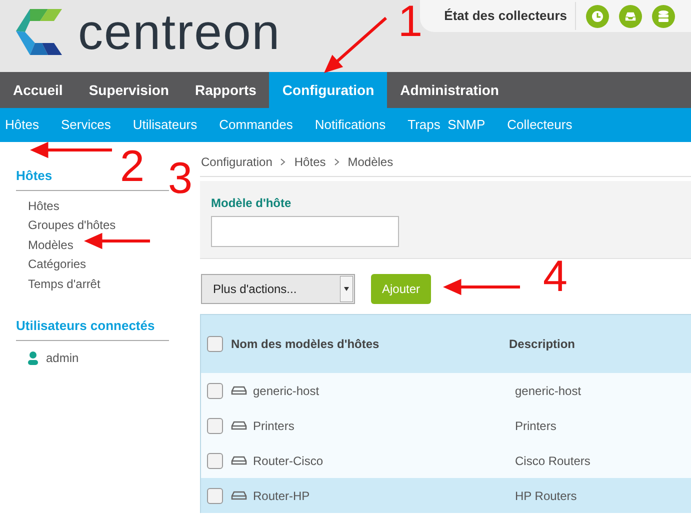 This screenshot has width=691, height=517. What do you see at coordinates (251, 203) in the screenshot?
I see `filter-label: Modèle d'hôte` at bounding box center [251, 203].